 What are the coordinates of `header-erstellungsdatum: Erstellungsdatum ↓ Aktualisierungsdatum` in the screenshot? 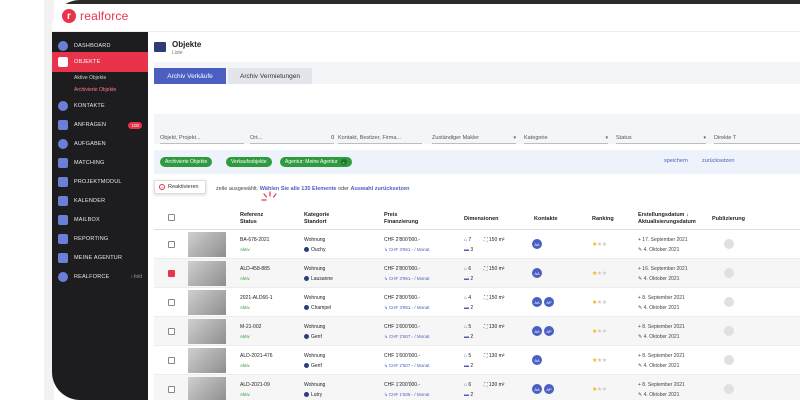 It's located at (667, 219).